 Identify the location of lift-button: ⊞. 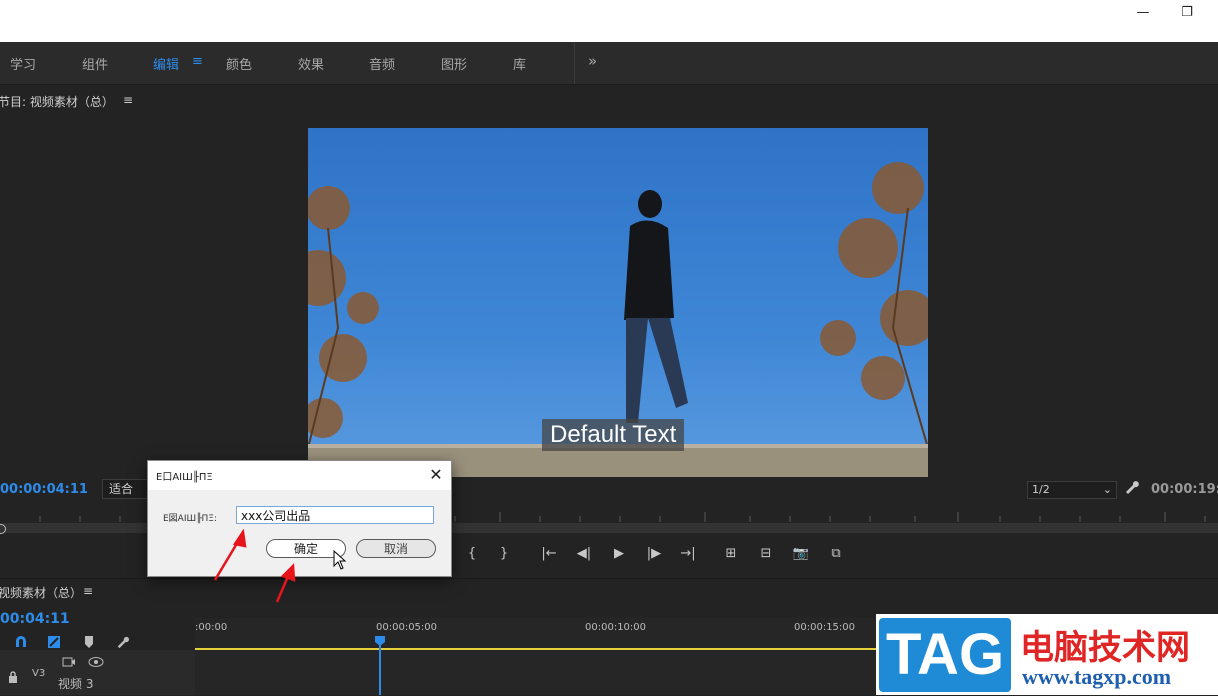
(731, 554).